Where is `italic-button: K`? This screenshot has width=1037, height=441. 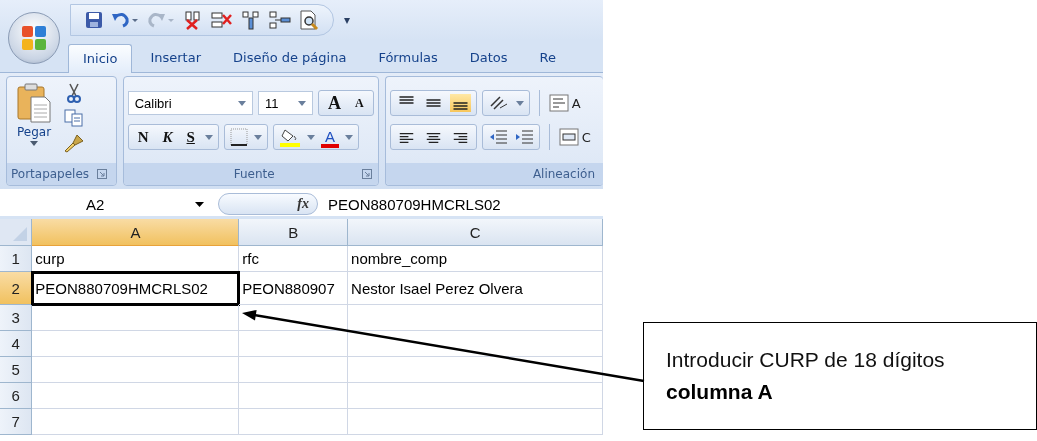 italic-button: K is located at coordinates (167, 137).